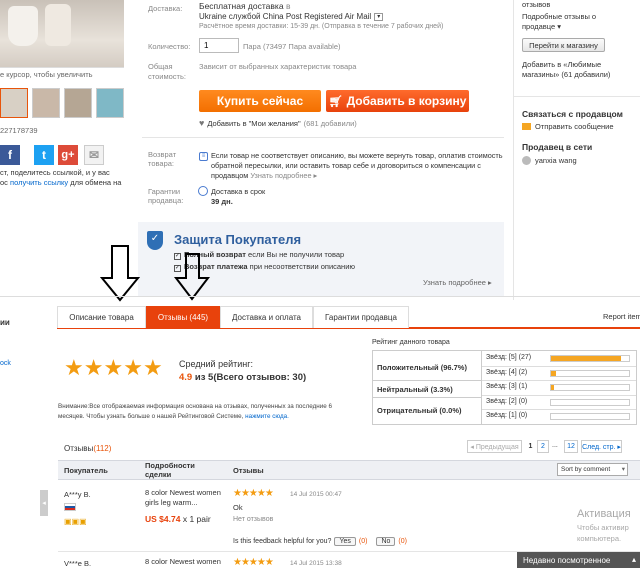 This screenshot has height=568, width=640. Describe the element at coordinates (278, 123) in the screenshot. I see `wishlist-link: ♥ Добавить в "Мои желания" (681 добавили)` at that location.